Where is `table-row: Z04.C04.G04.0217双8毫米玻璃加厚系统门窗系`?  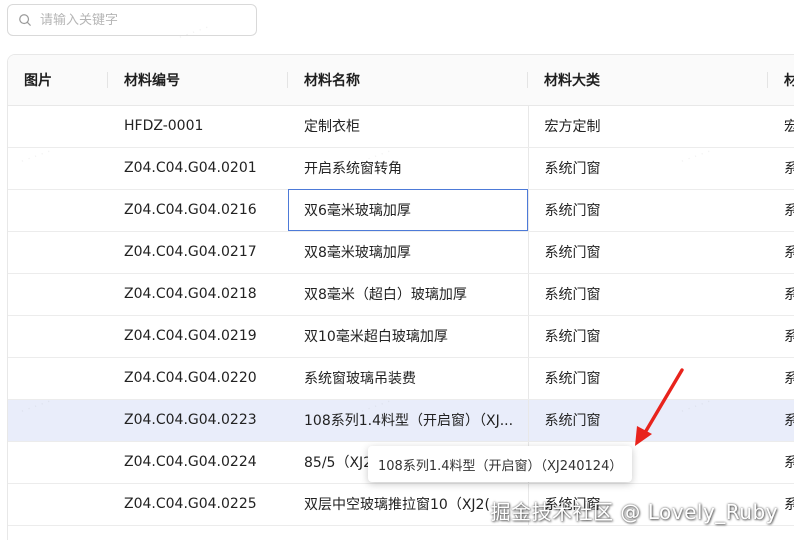
table-row: Z04.C04.G04.0217双8毫米玻璃加厚系统门窗系 is located at coordinates (401, 252).